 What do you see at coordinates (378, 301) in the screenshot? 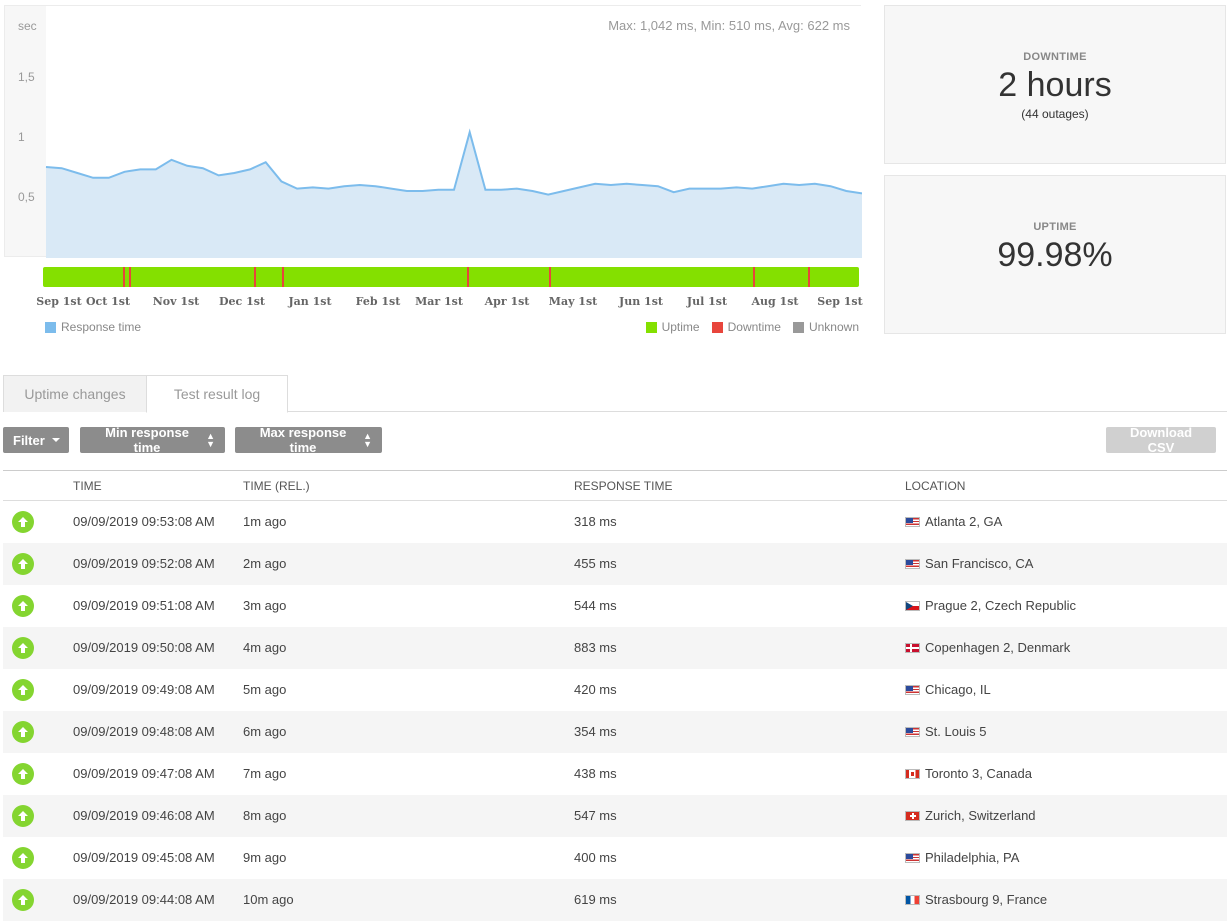
I see `x-tick-label: Feb 1st` at bounding box center [378, 301].